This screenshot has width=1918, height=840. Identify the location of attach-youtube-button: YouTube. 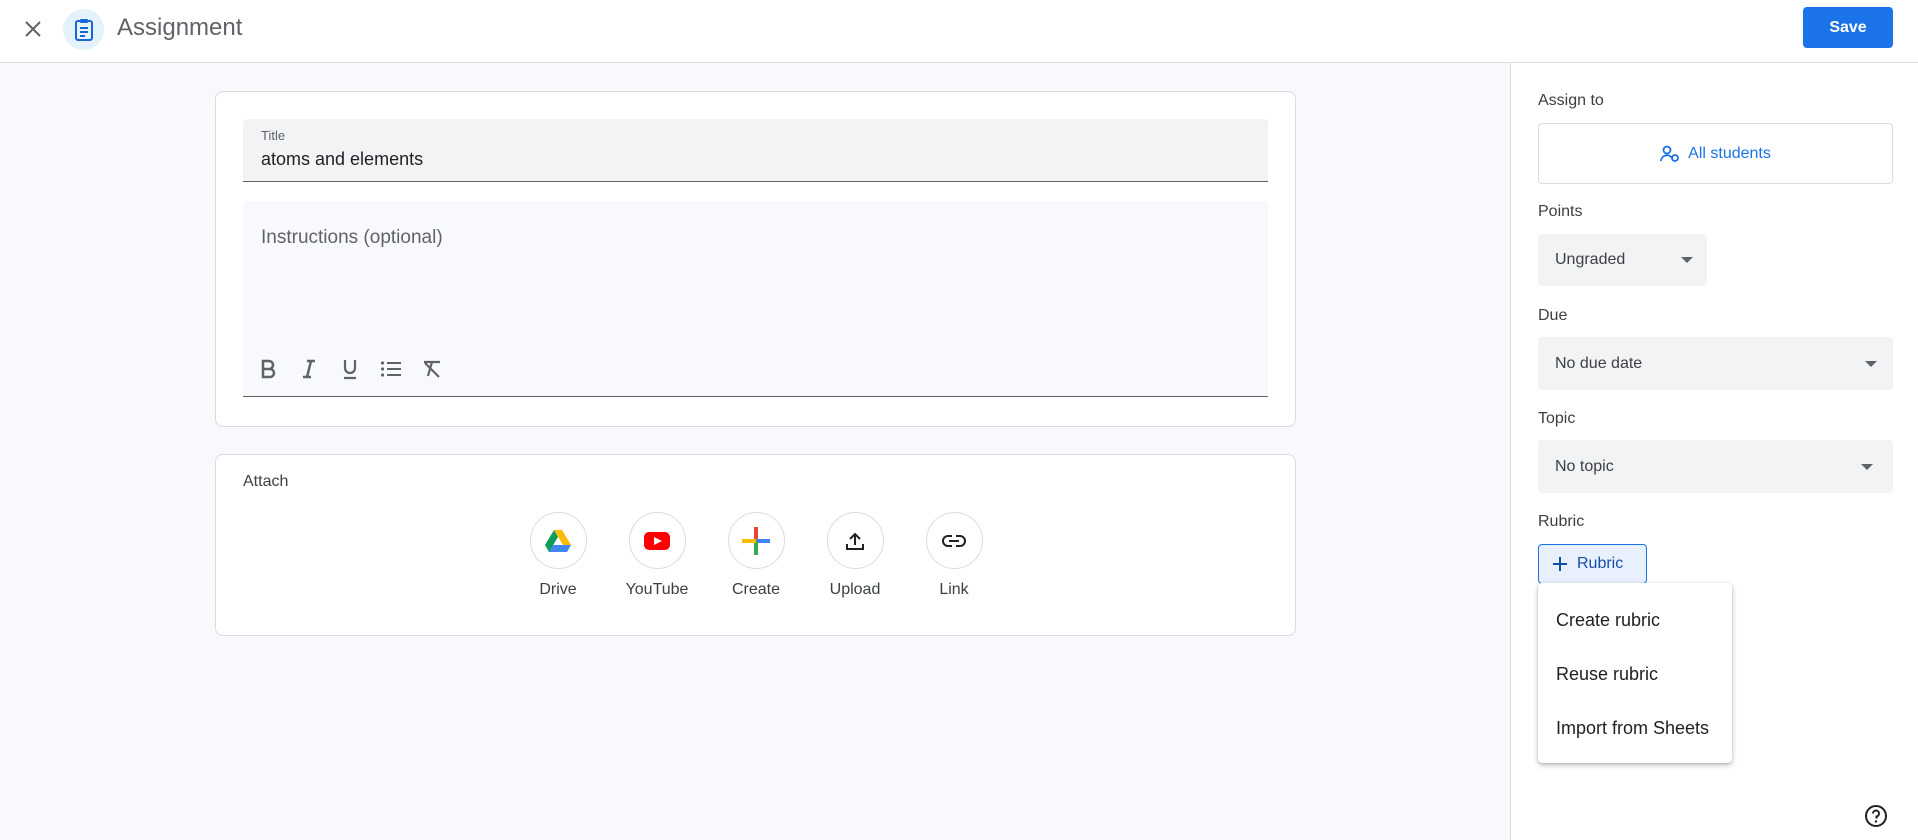
(657, 555).